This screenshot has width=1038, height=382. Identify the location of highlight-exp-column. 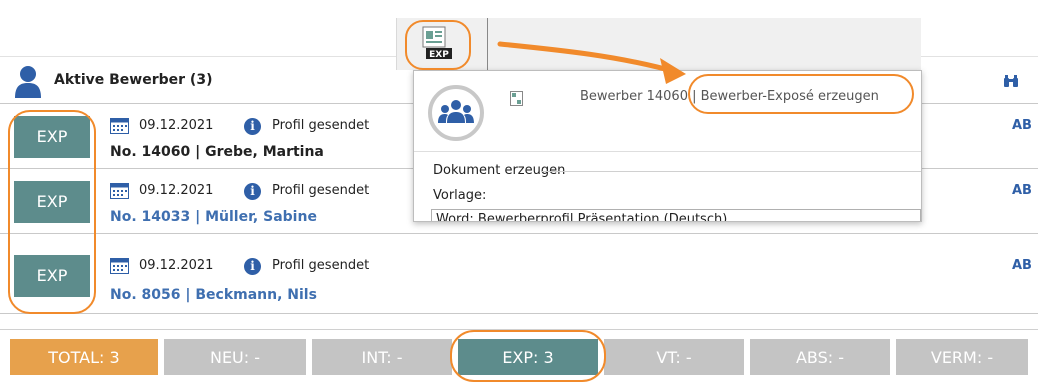
(52, 212).